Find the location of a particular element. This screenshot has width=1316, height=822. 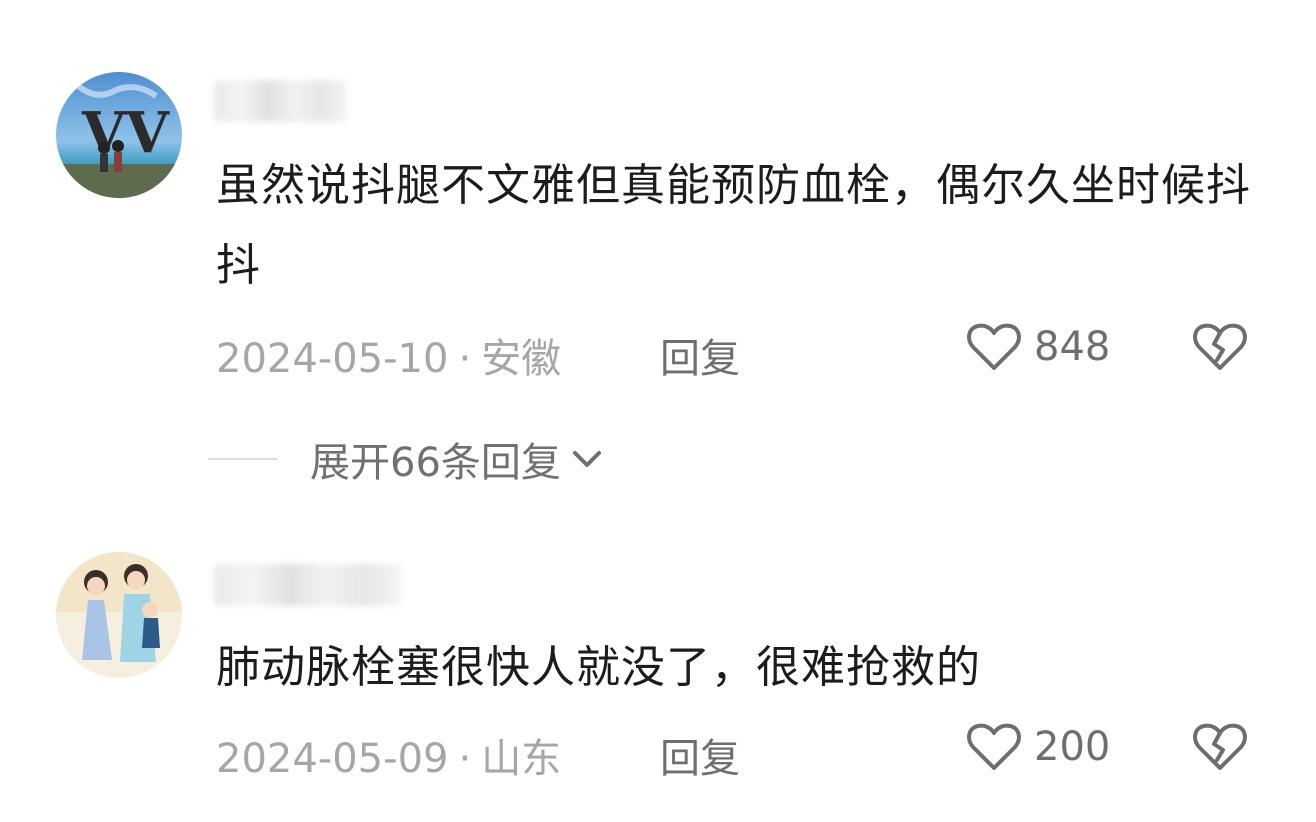

comment-meta: 2024-05-10 · 安徽 is located at coordinates (388, 355).